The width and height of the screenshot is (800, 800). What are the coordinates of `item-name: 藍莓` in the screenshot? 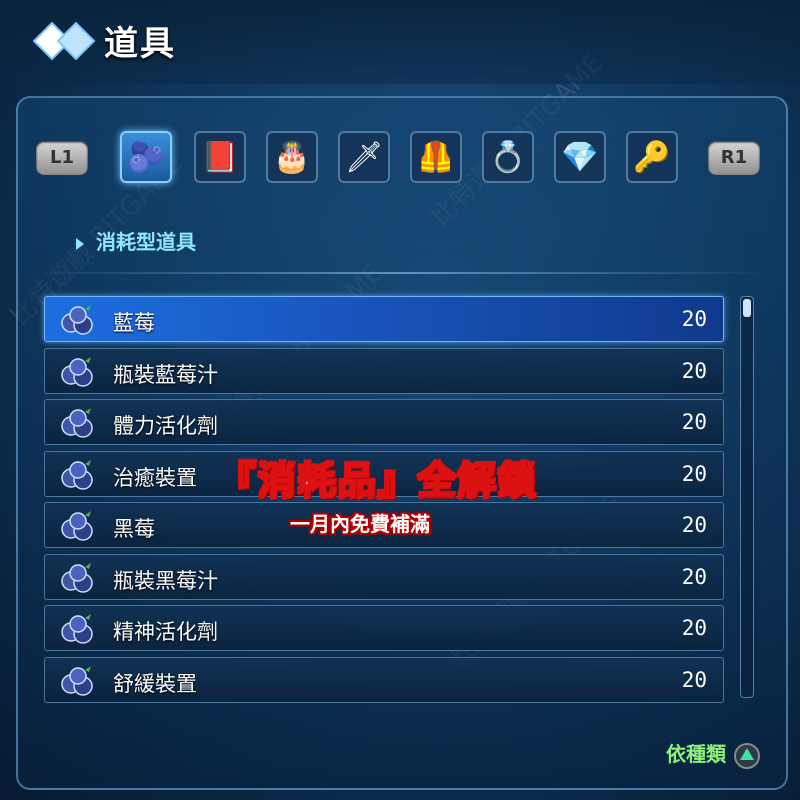 It's located at (134, 323).